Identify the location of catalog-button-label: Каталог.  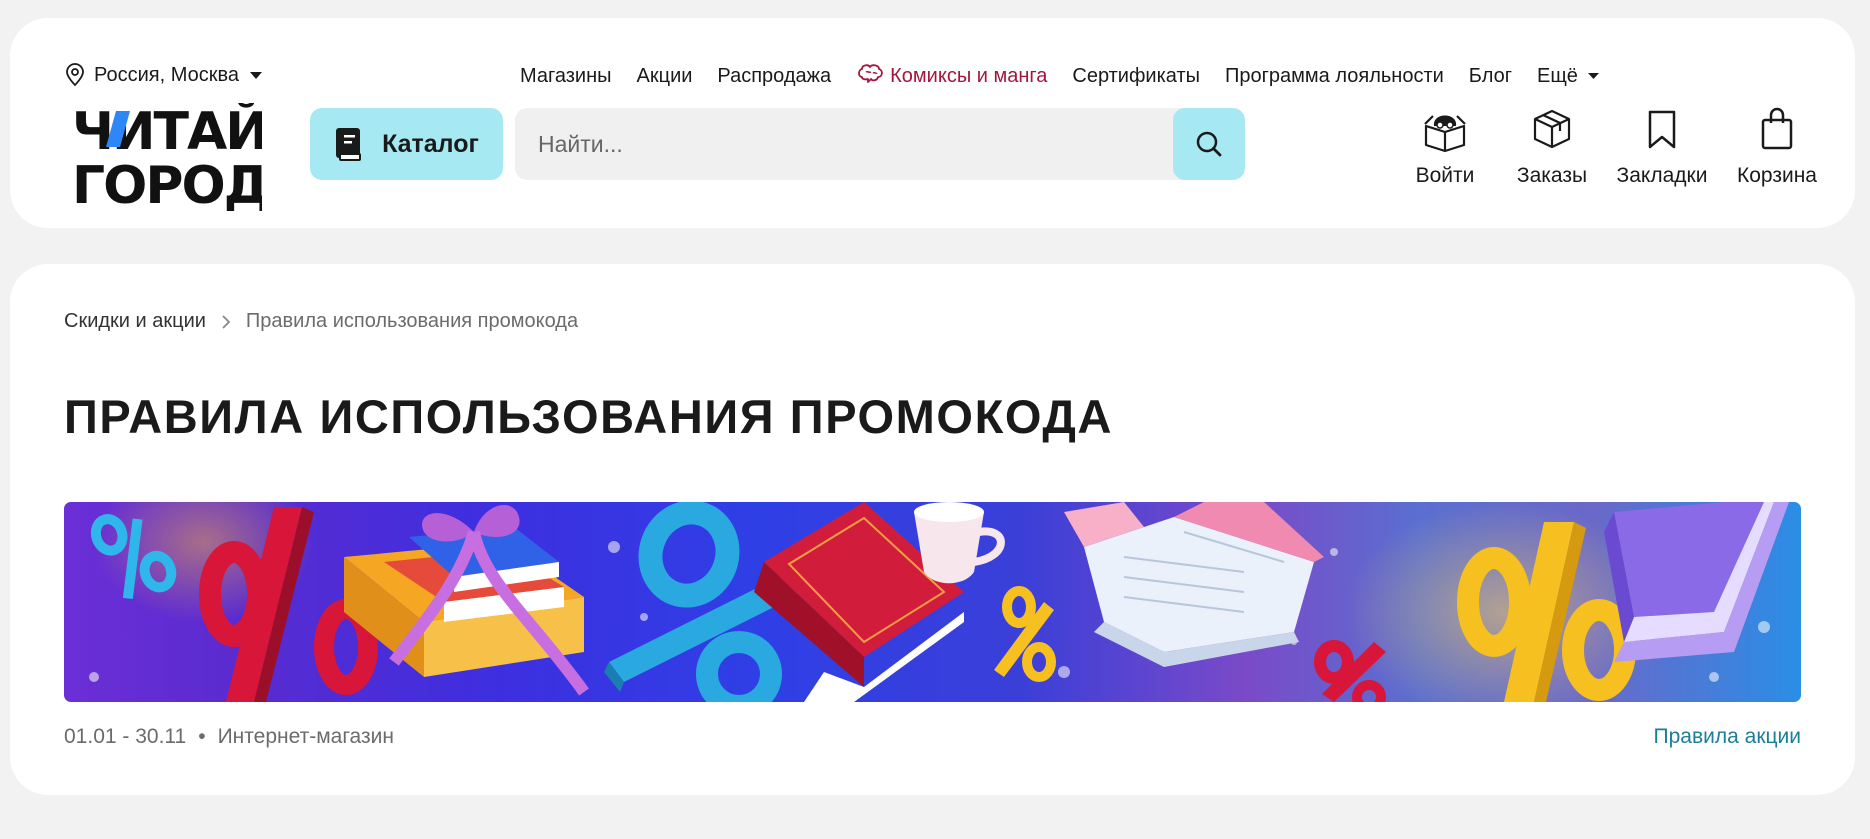
(430, 143).